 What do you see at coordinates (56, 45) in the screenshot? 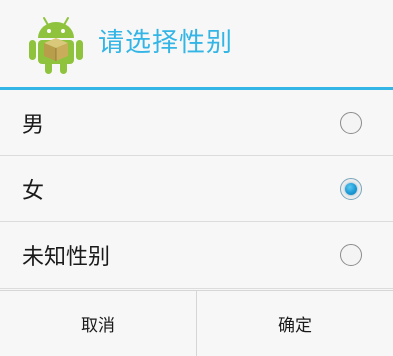
I see `android-icon` at bounding box center [56, 45].